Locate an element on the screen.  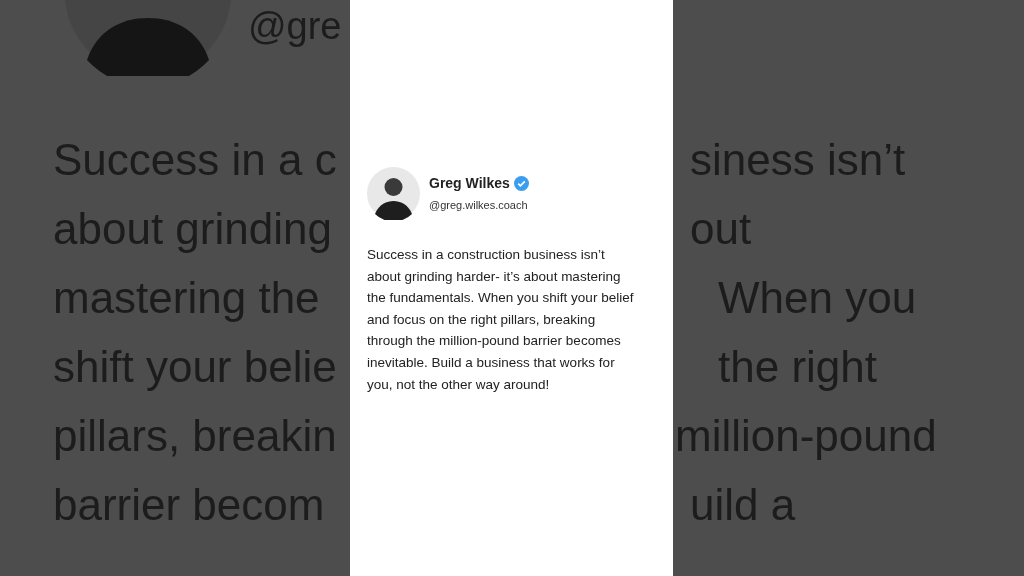
author-handle: @greg.wilkes.coach is located at coordinates (479, 206).